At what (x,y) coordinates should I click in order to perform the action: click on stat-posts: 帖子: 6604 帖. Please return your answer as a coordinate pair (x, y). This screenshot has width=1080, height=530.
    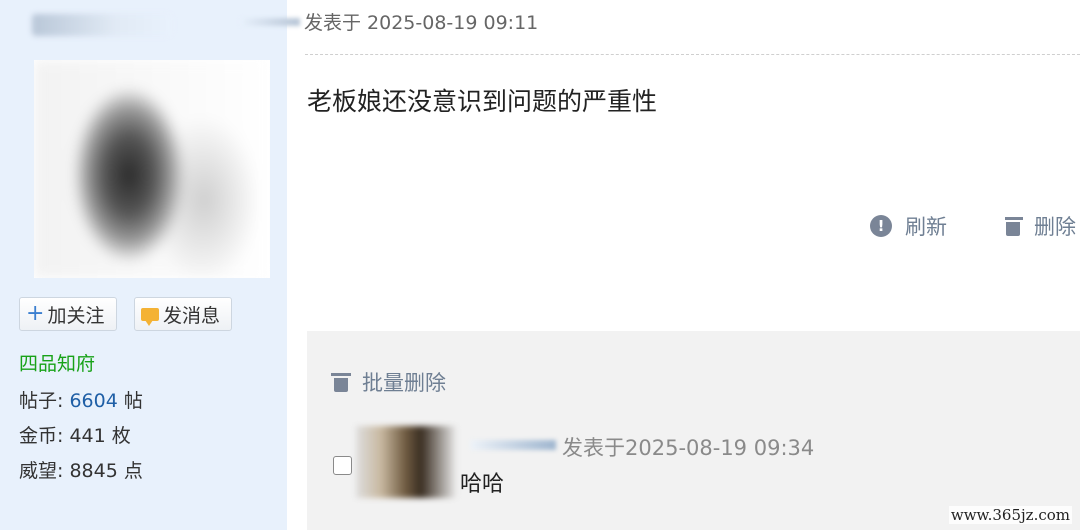
    Looking at the image, I should click on (81, 399).